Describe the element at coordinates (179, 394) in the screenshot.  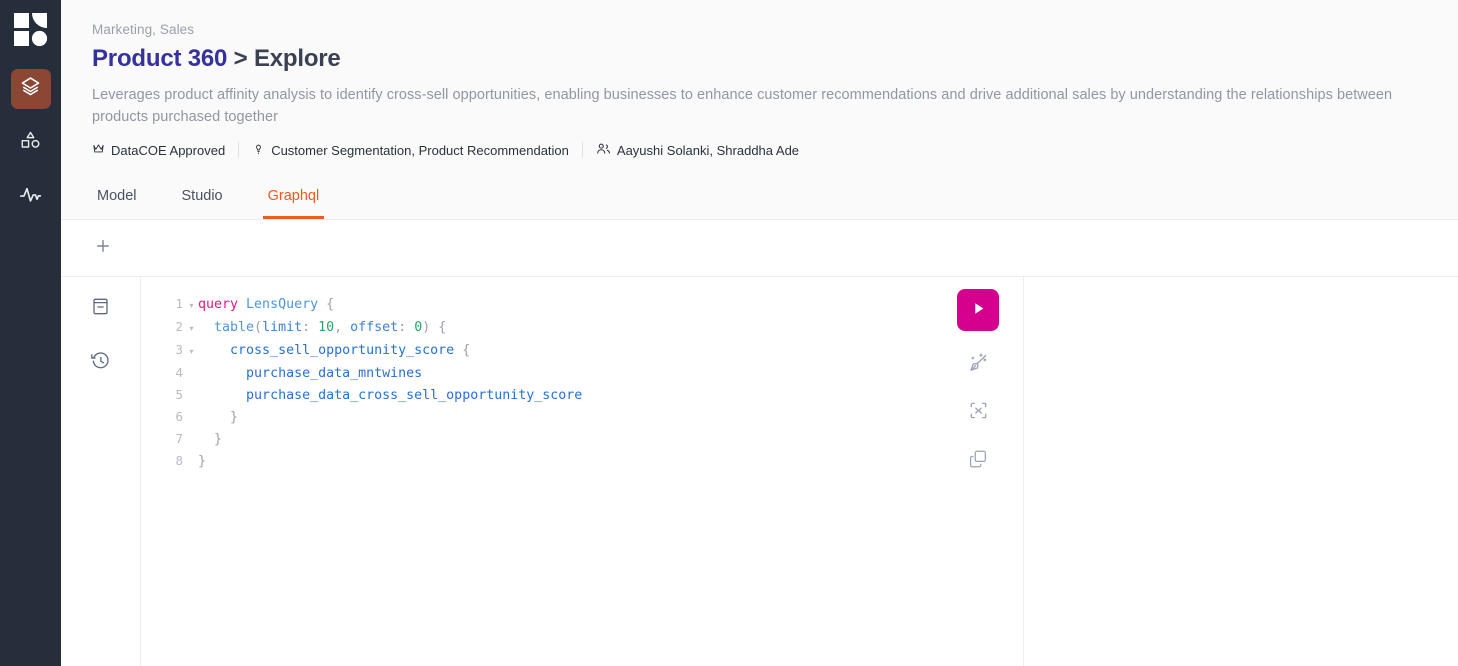
I see `line-number: 5` at that location.